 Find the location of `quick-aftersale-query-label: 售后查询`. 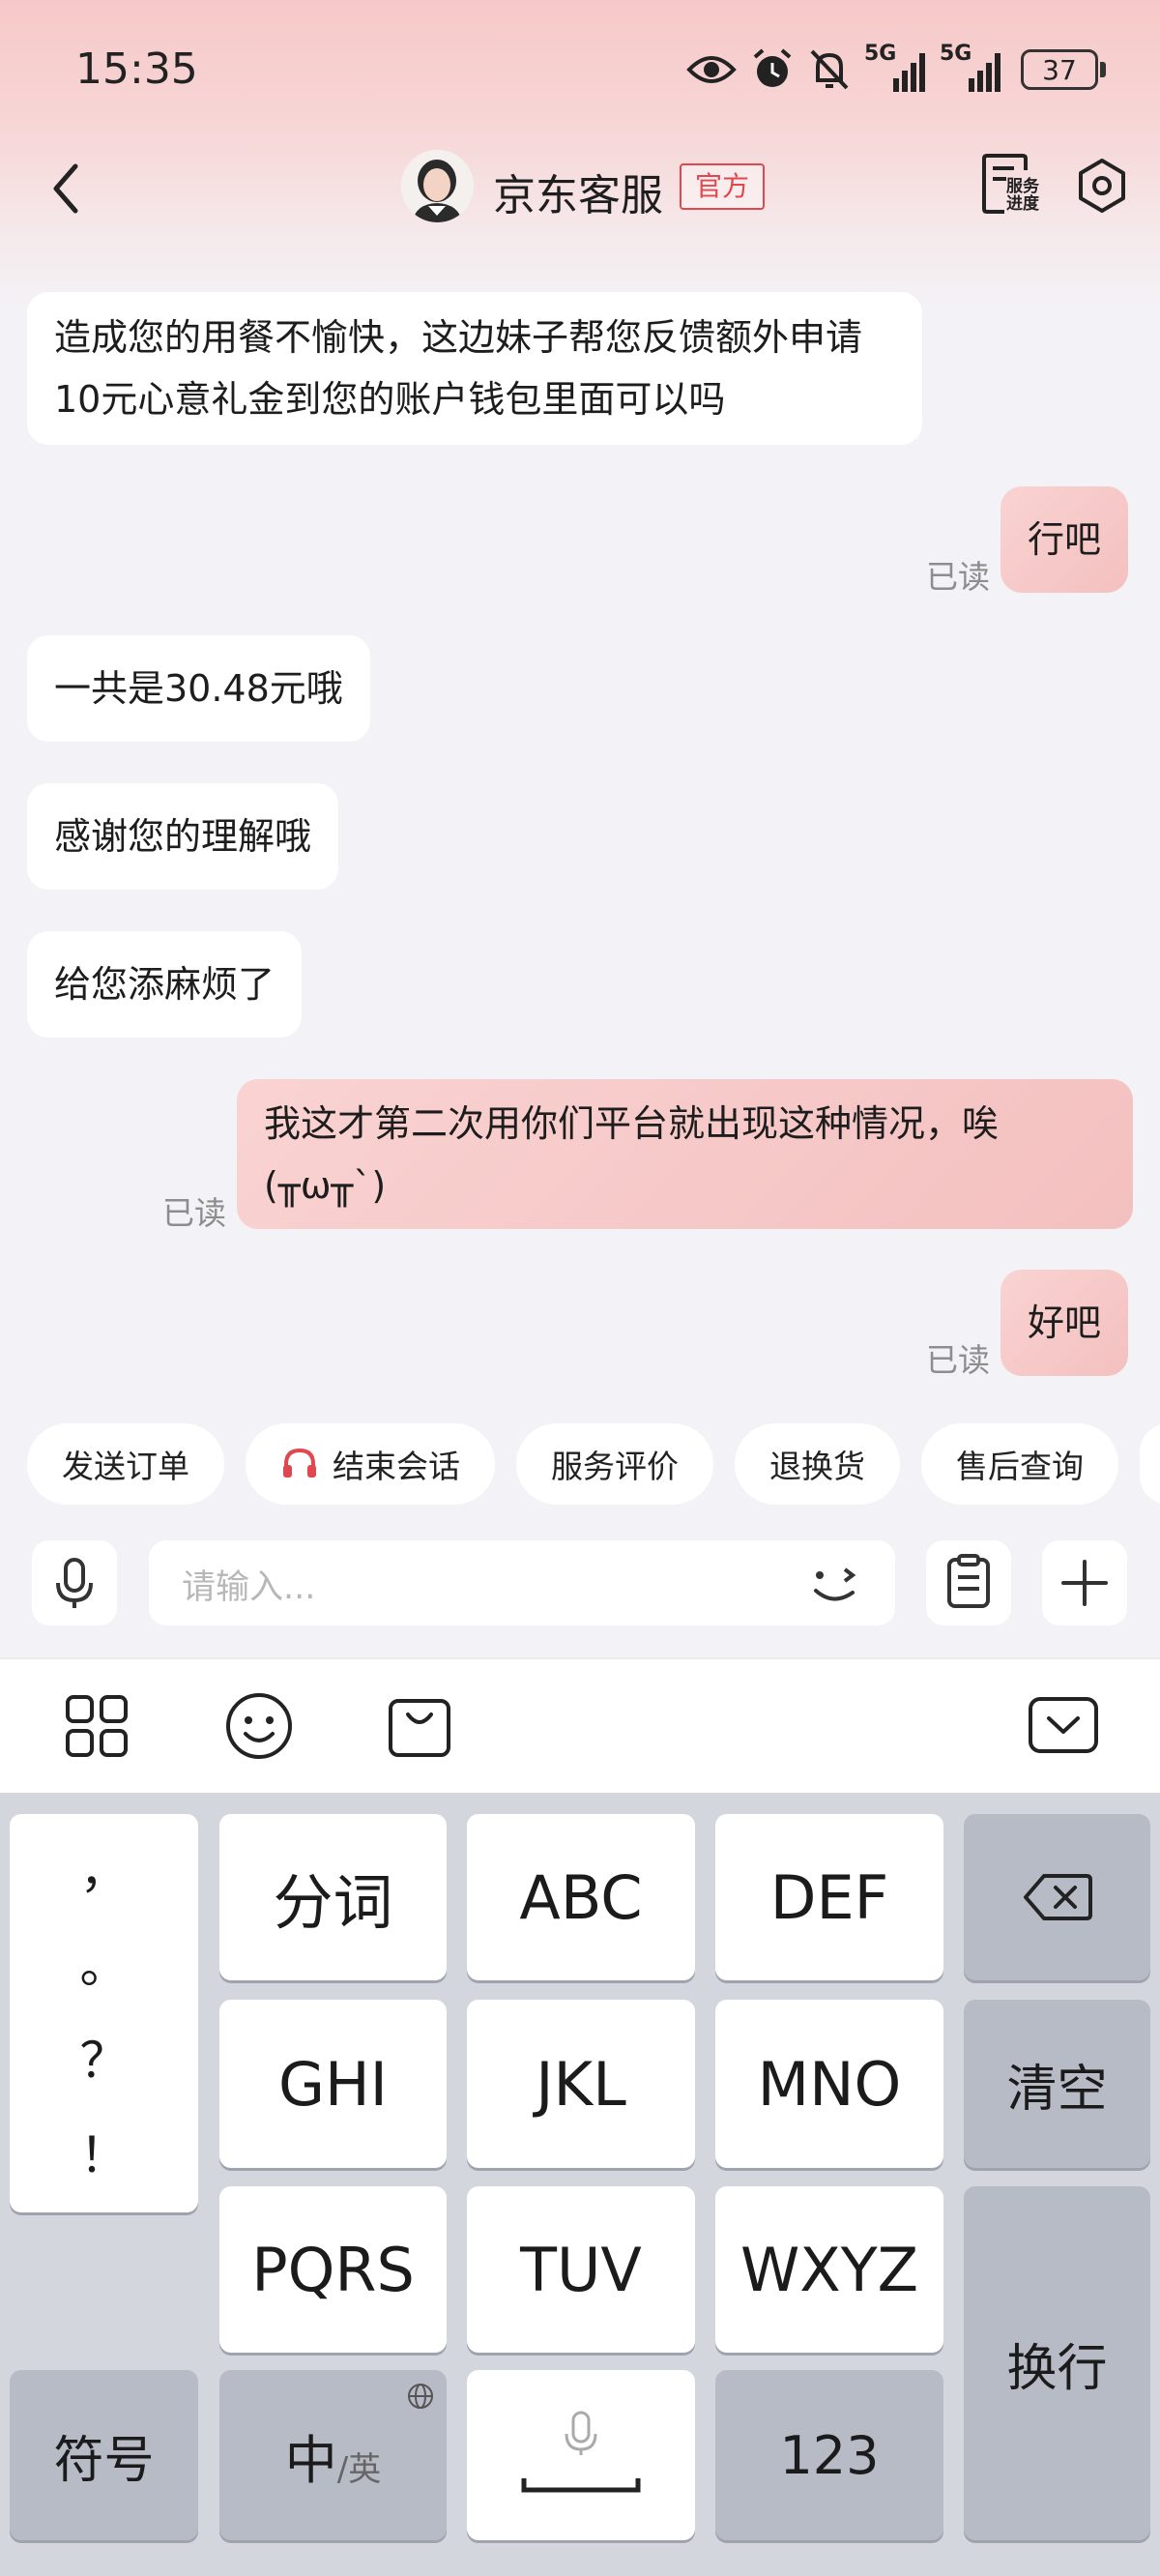

quick-aftersale-query-label: 售后查询 is located at coordinates (1020, 1466).